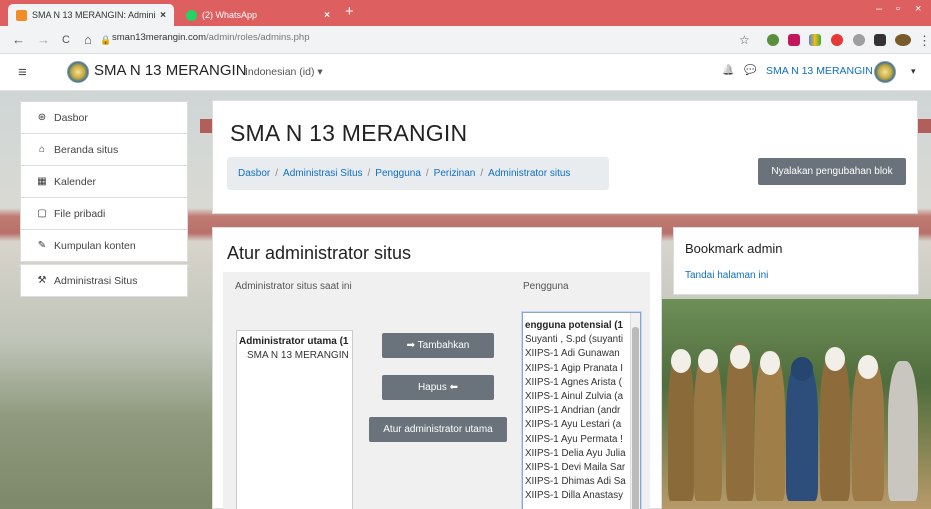 The width and height of the screenshot is (931, 509). I want to click on page-title: SMA N 13 MERANGIN, so click(349, 133).